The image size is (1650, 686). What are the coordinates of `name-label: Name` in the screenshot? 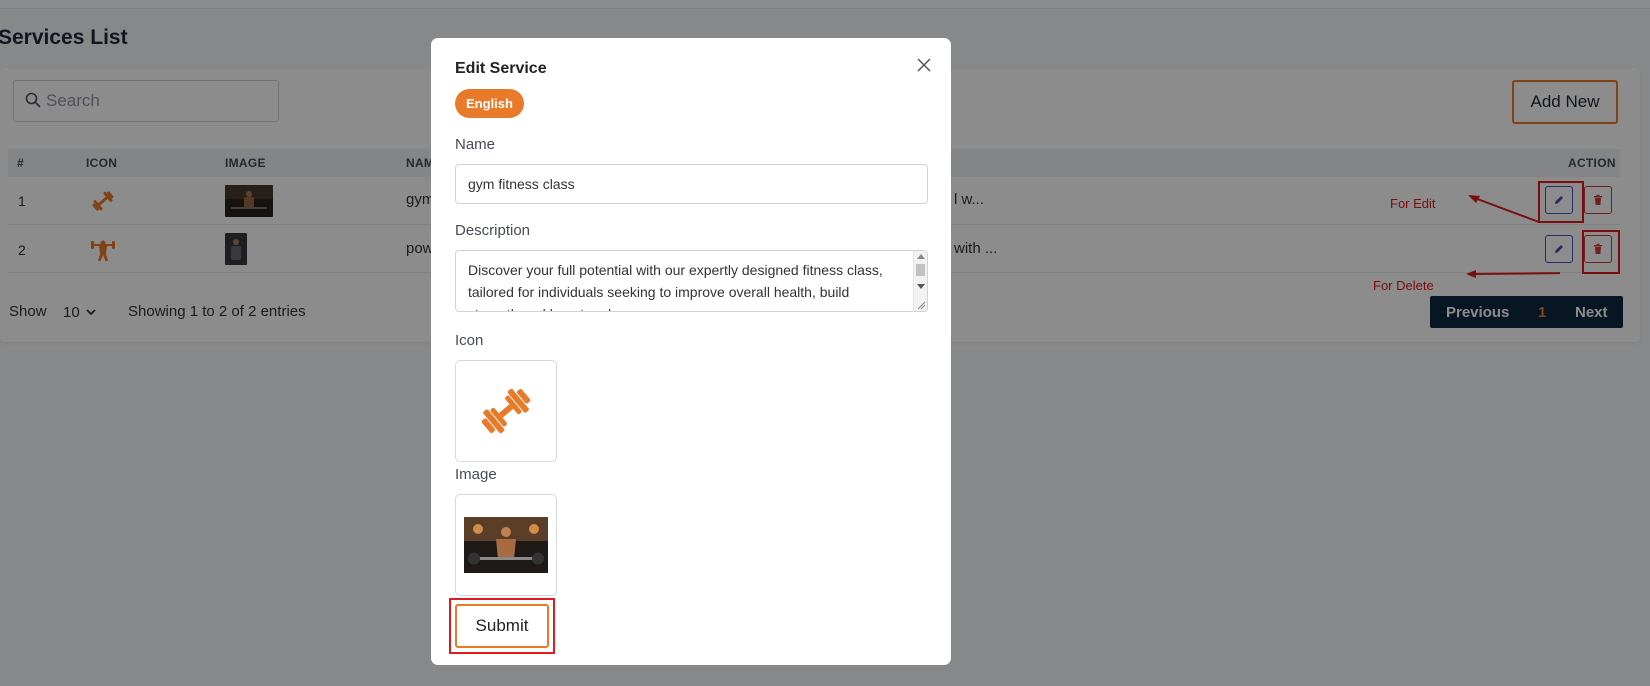 It's located at (475, 144).